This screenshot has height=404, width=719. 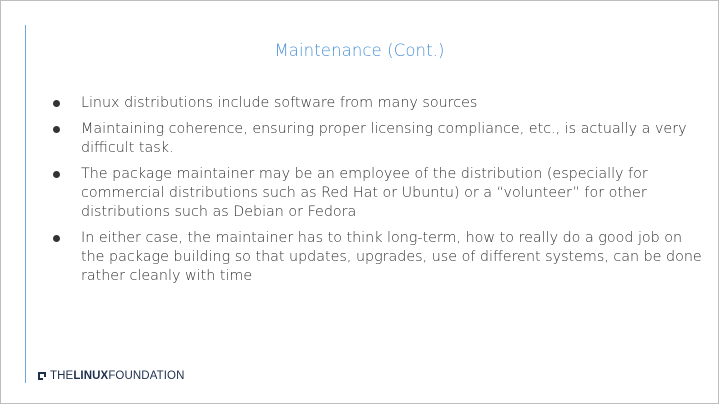 What do you see at coordinates (62, 376) in the screenshot?
I see `logo-text-the: THE` at bounding box center [62, 376].